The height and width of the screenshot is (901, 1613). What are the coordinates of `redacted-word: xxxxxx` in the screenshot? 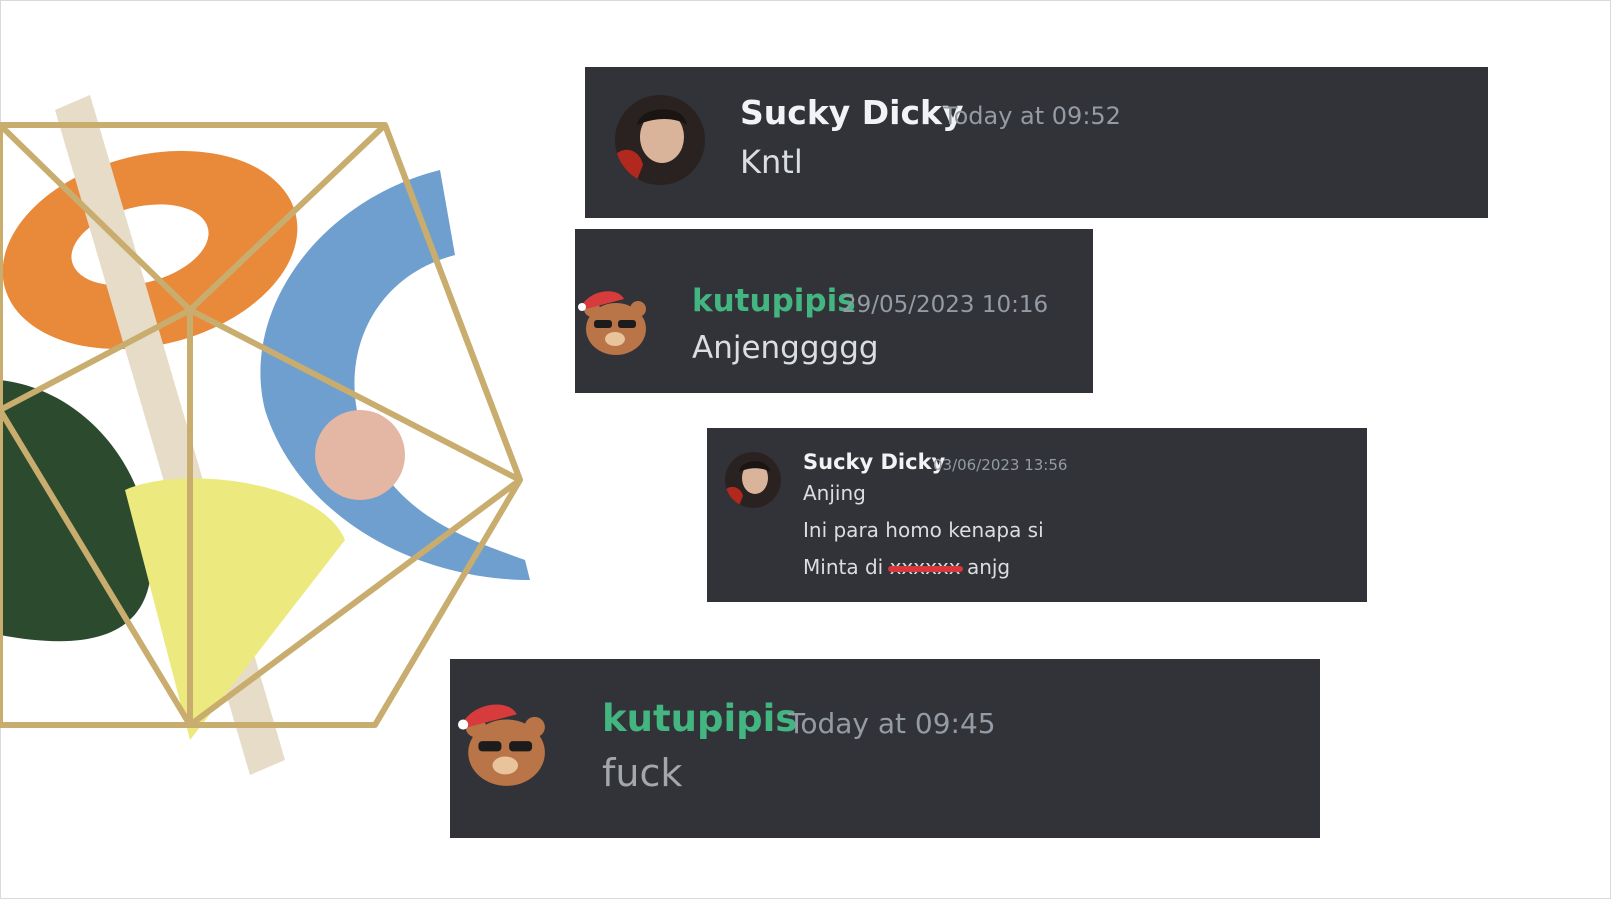 It's located at (925, 567).